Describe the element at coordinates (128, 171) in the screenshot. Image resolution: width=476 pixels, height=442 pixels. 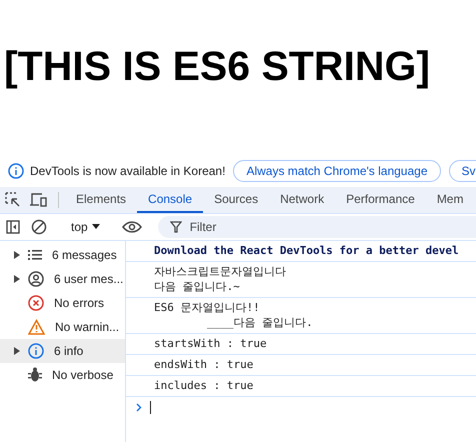
I see `banner-text: DevTools is now available in Korean!` at that location.